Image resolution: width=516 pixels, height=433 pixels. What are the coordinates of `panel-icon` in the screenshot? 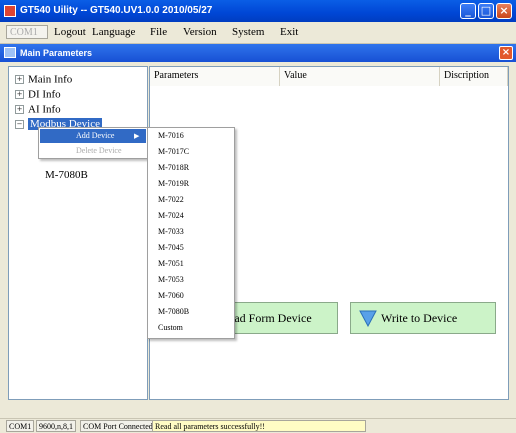 It's located at (10, 52).